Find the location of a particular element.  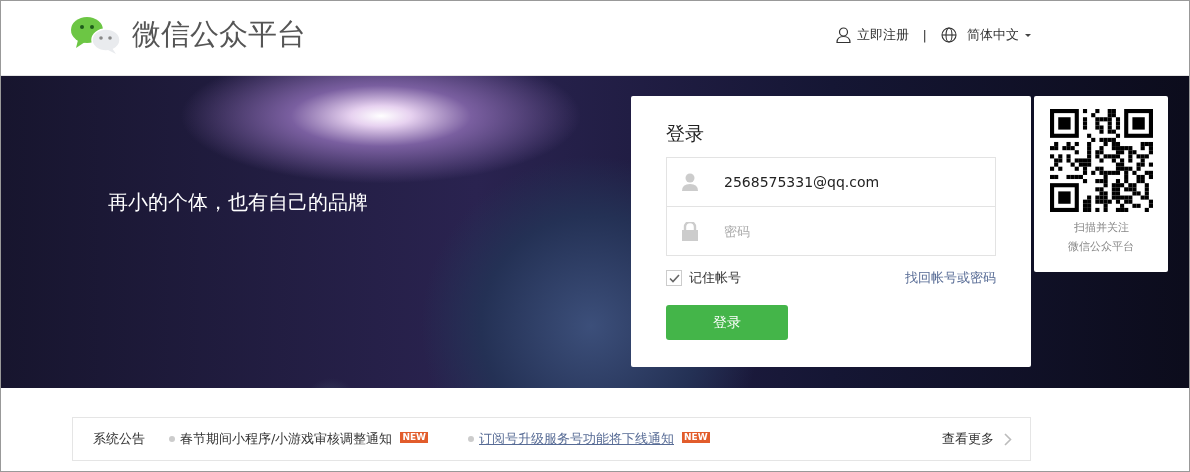

lock-icon is located at coordinates (690, 231).